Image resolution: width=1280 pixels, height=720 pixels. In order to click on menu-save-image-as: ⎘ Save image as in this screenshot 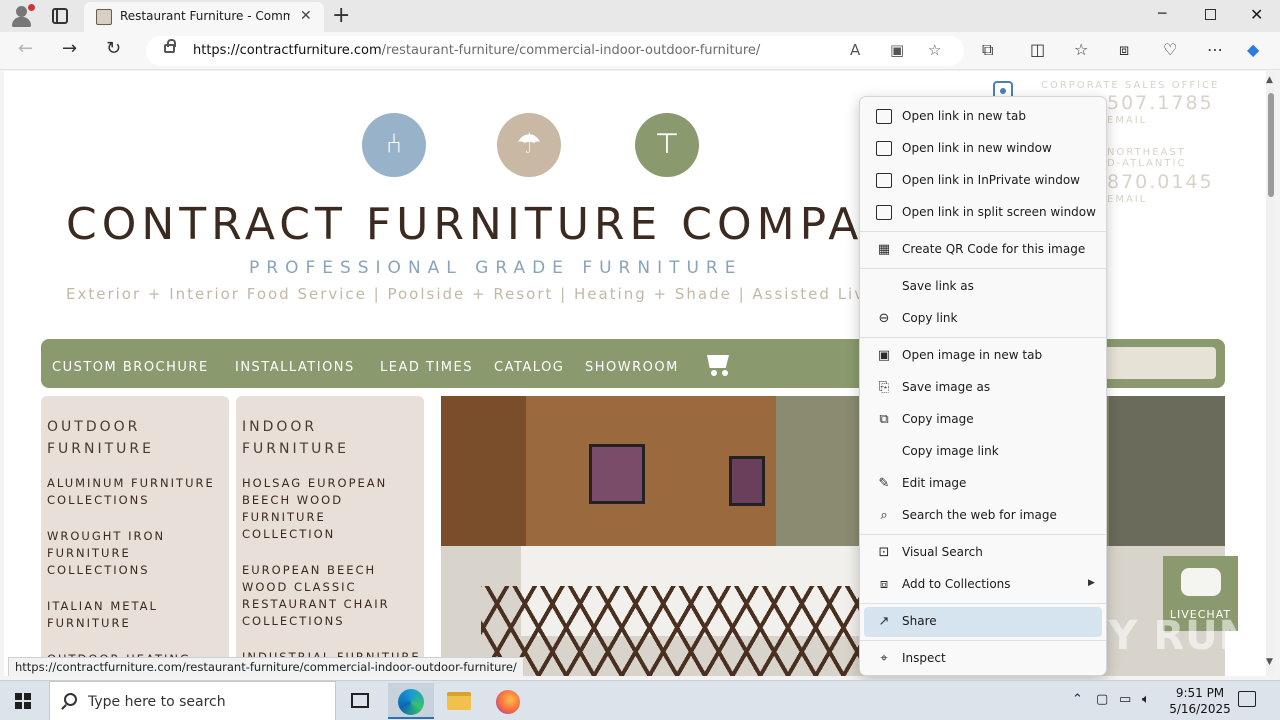, I will do `click(983, 388)`.